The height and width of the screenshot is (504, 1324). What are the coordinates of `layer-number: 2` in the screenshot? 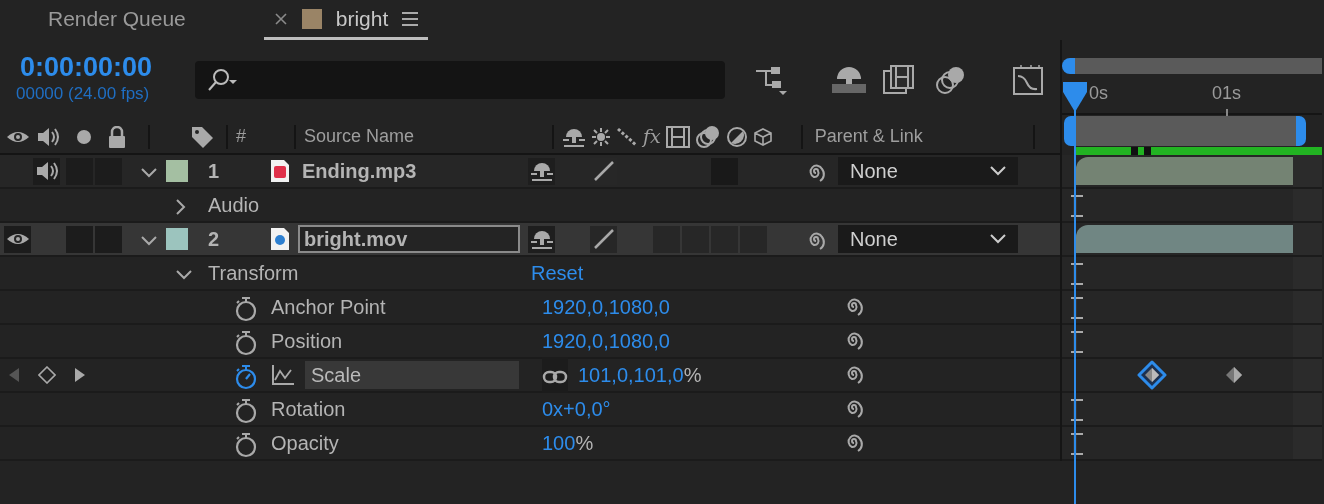 It's located at (214, 239).